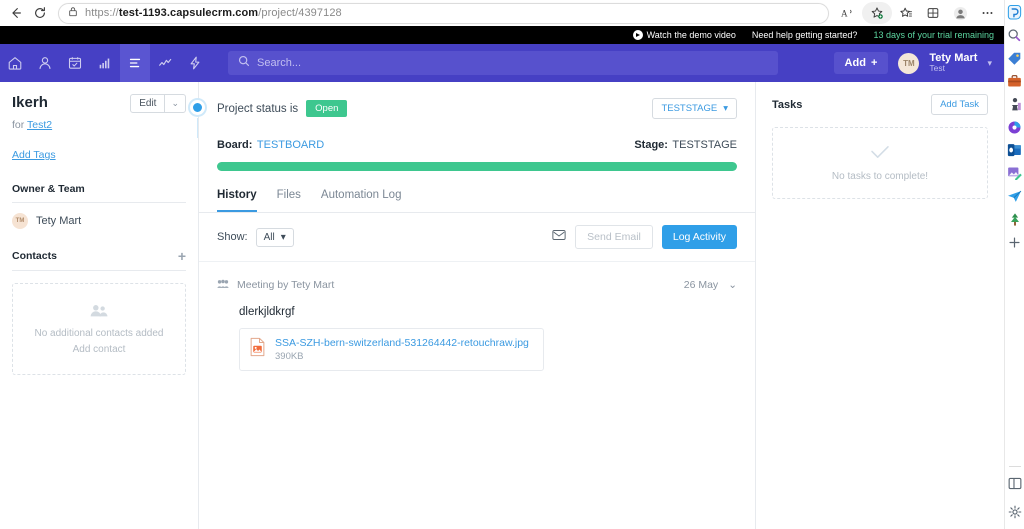 The width and height of the screenshot is (1024, 529). Describe the element at coordinates (235, 145) in the screenshot. I see `board-label: Board:` at that location.